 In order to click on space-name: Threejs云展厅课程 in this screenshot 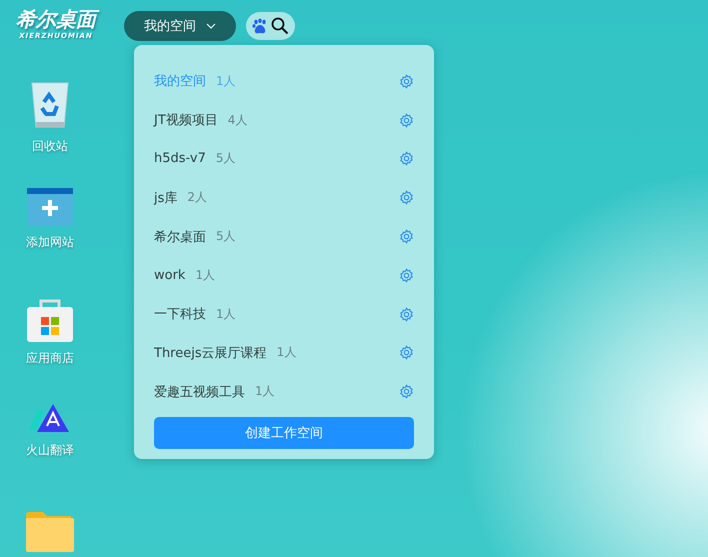, I will do `click(210, 353)`.